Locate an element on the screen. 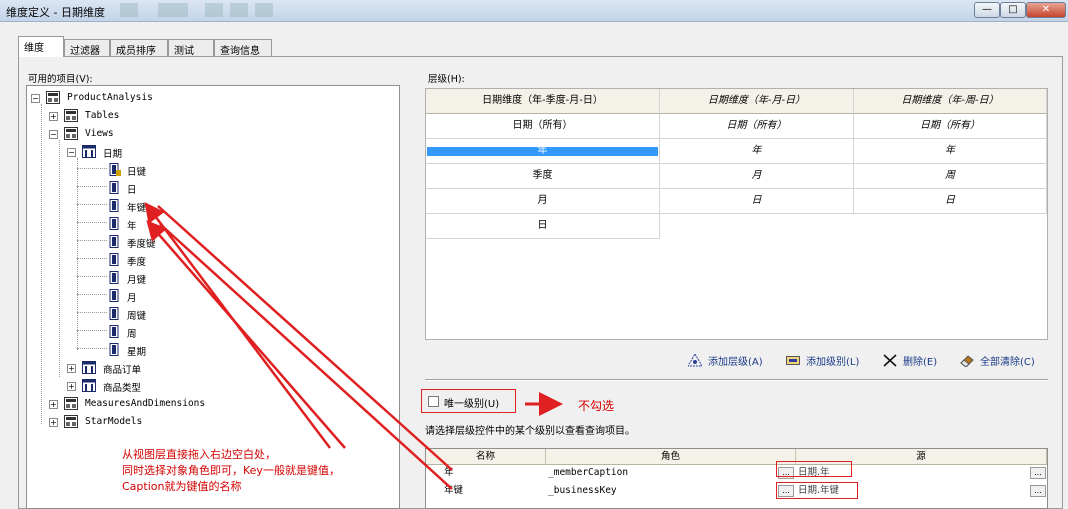 The image size is (1068, 509). arrow-to-year is located at coordinates (246, 334).